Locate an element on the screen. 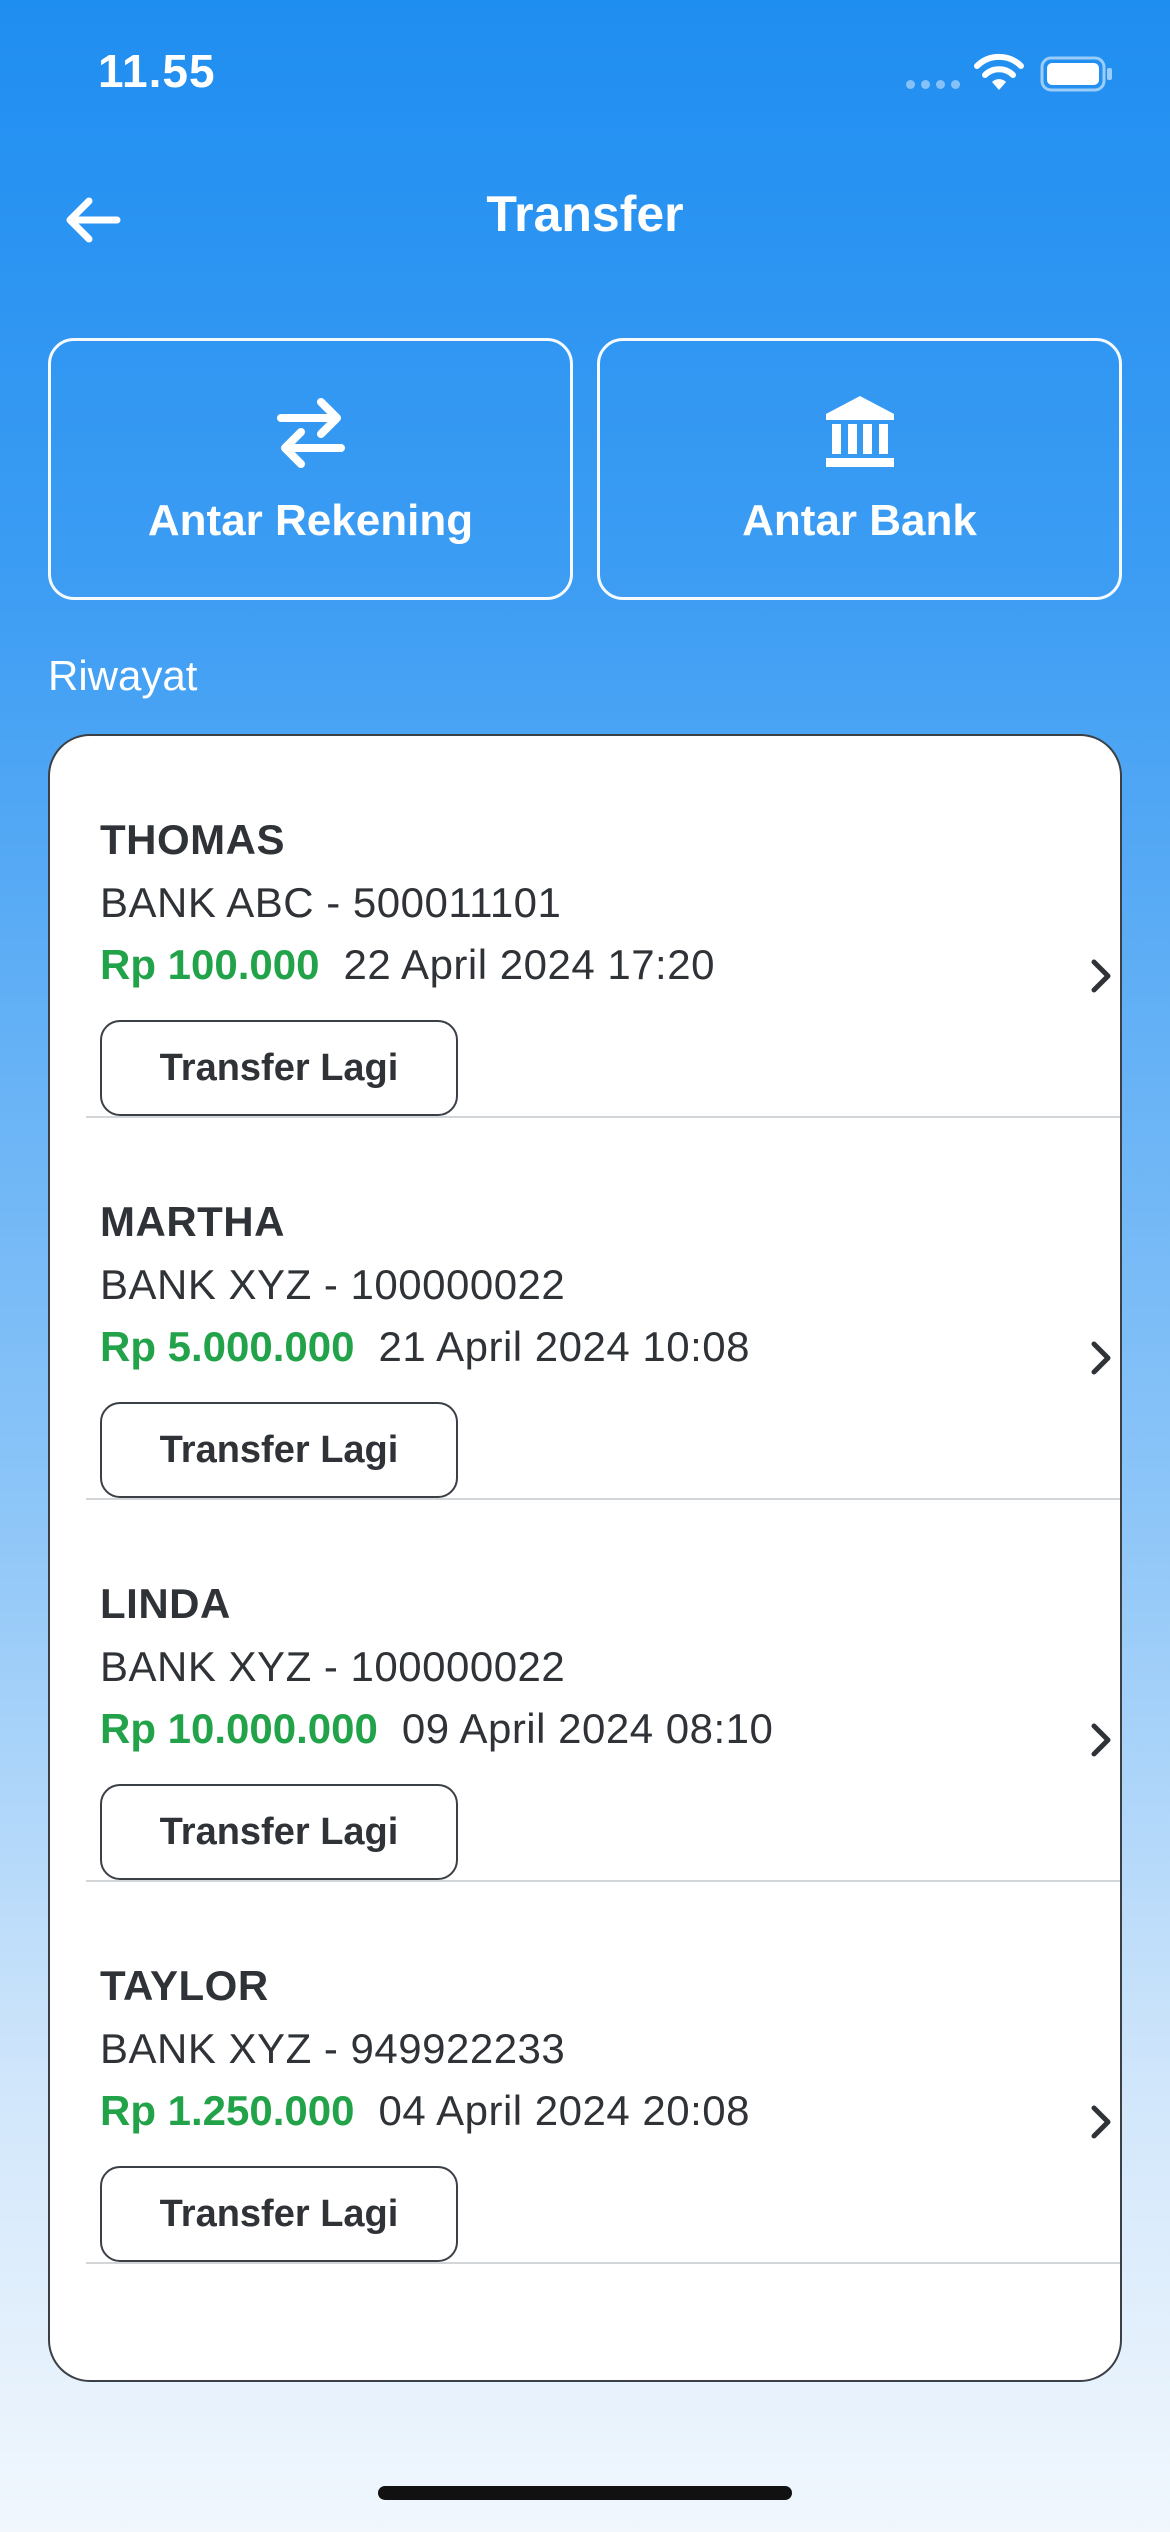 This screenshot has height=2532, width=1170. transaction-info: Rp 10.000.000 09 April 2024 08:10 is located at coordinates (436, 1729).